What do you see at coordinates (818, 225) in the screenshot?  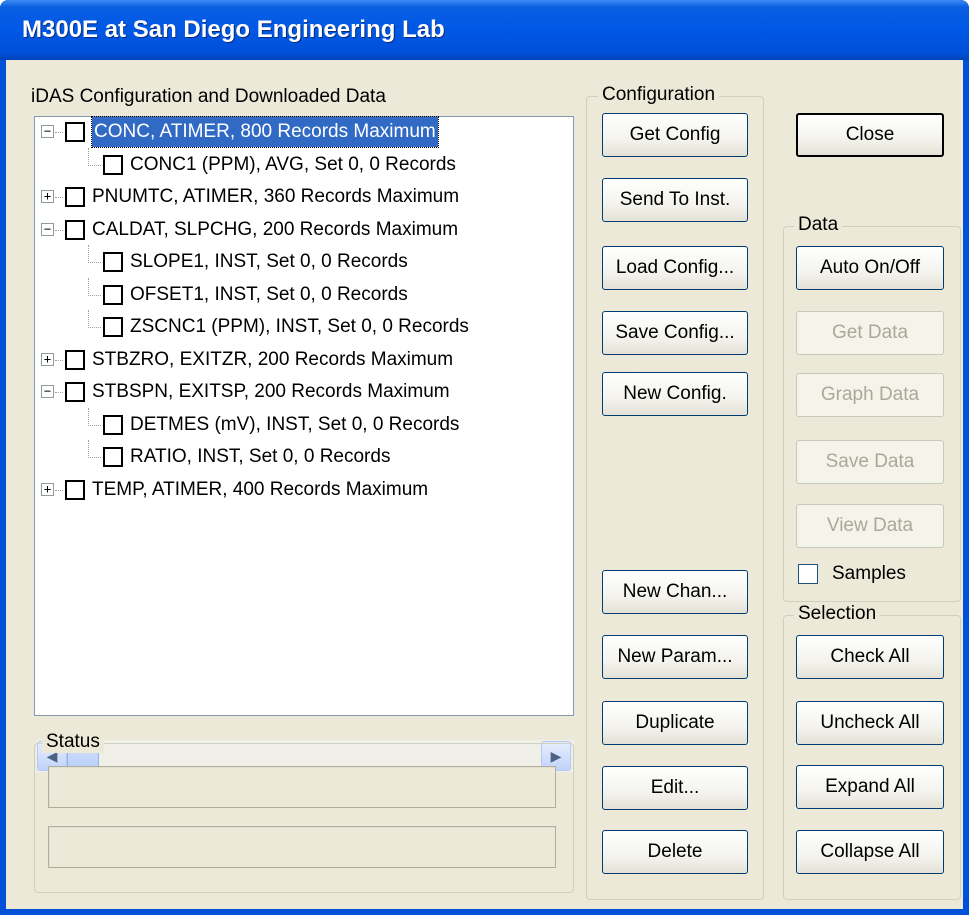 I see `data-group-label: Data` at bounding box center [818, 225].